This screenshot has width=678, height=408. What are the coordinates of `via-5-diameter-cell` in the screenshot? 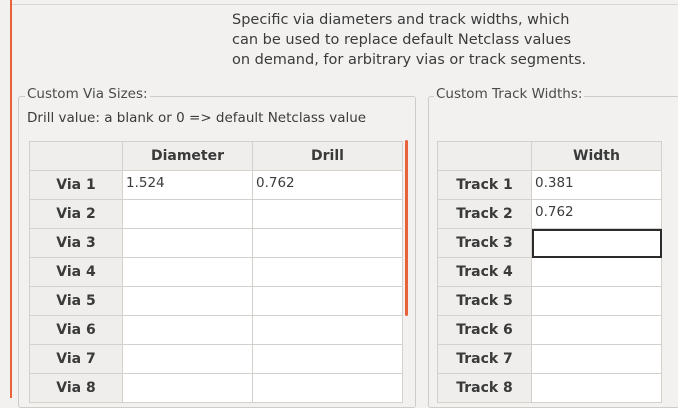 It's located at (187, 301).